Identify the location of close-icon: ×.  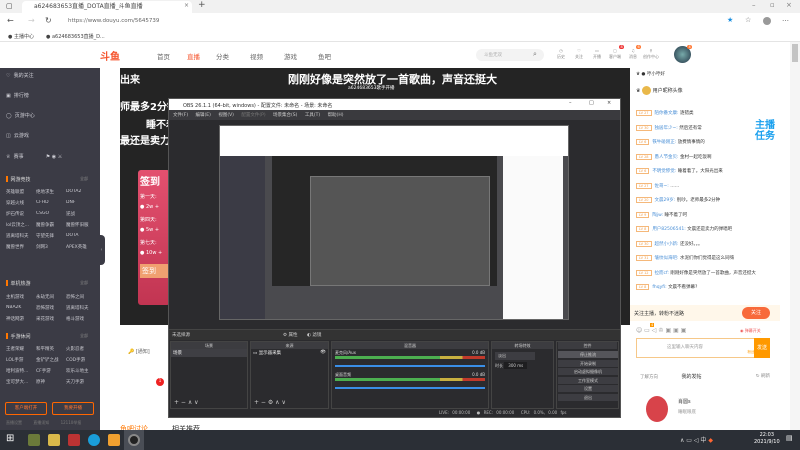
(609, 103).